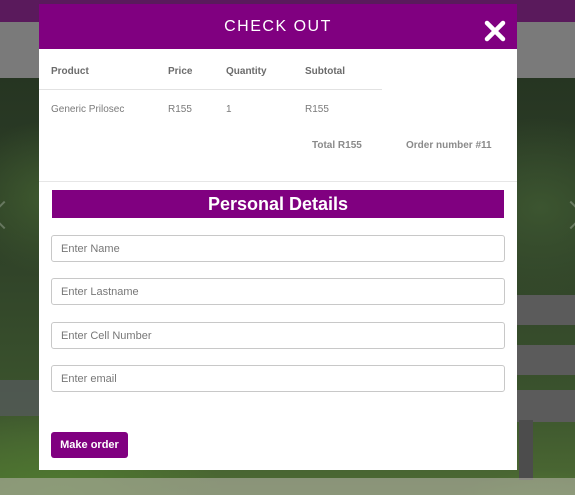 The width and height of the screenshot is (575, 495). What do you see at coordinates (317, 109) in the screenshot?
I see `cell-subtotal: R155` at bounding box center [317, 109].